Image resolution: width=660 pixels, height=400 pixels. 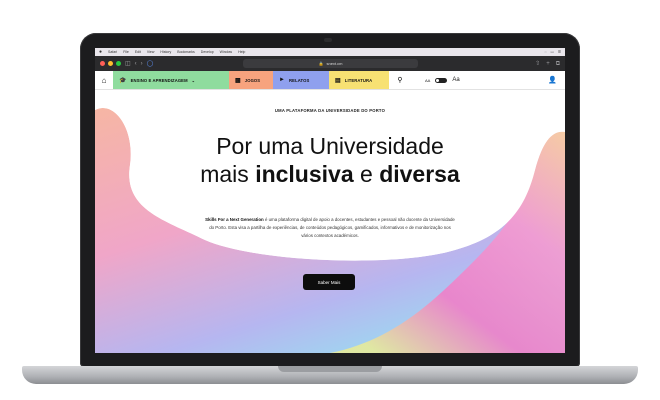 I want to click on address-bar: 🔒 snext.cm, so click(x=330, y=63).